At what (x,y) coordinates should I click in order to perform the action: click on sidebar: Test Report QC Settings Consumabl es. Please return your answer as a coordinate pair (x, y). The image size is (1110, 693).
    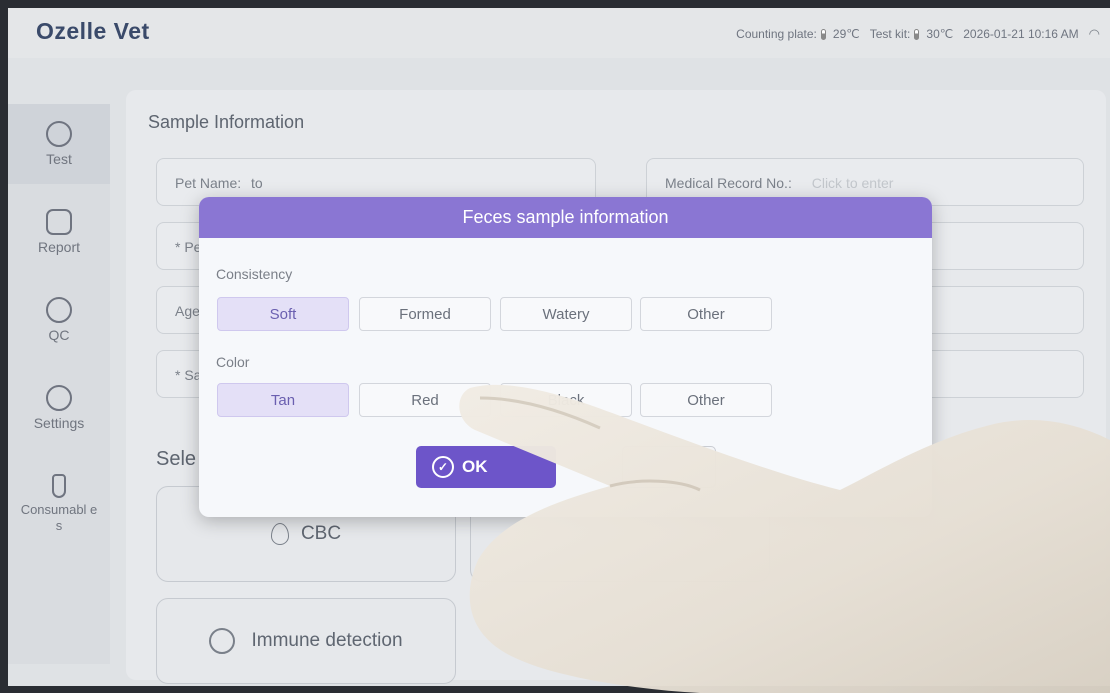
    Looking at the image, I should click on (59, 384).